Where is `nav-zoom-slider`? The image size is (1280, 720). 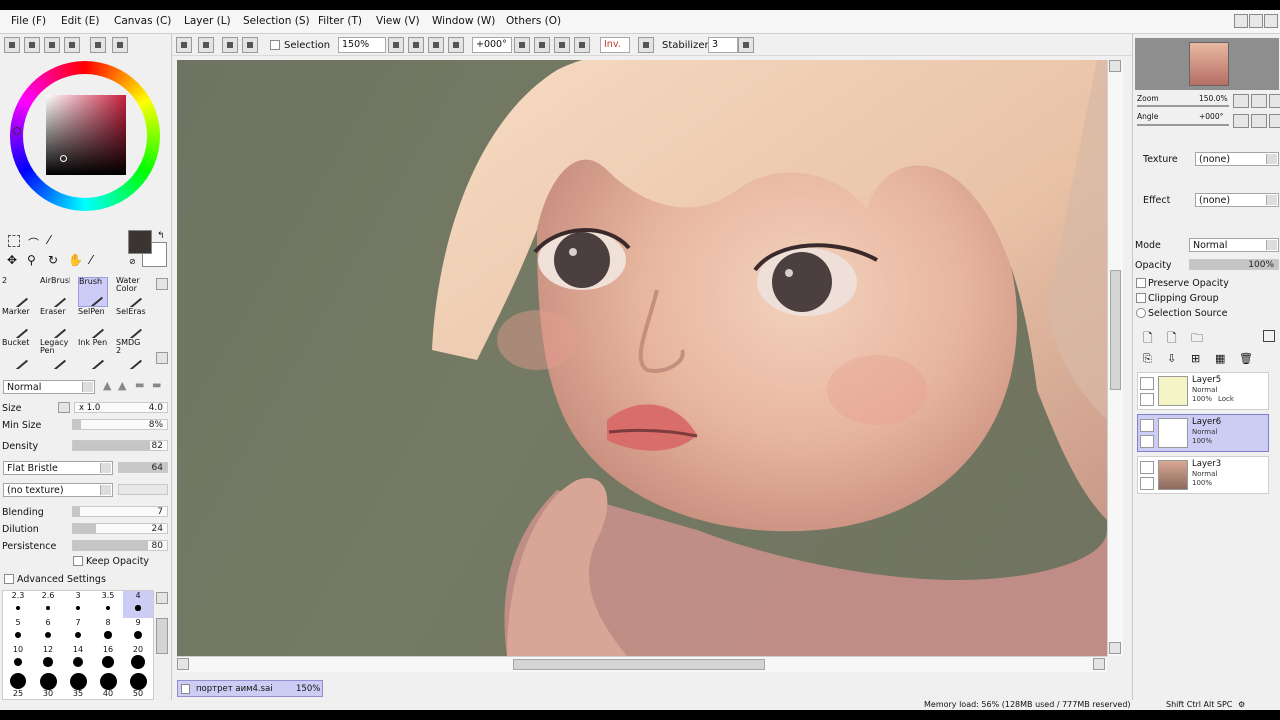
nav-zoom-slider is located at coordinates (1183, 106).